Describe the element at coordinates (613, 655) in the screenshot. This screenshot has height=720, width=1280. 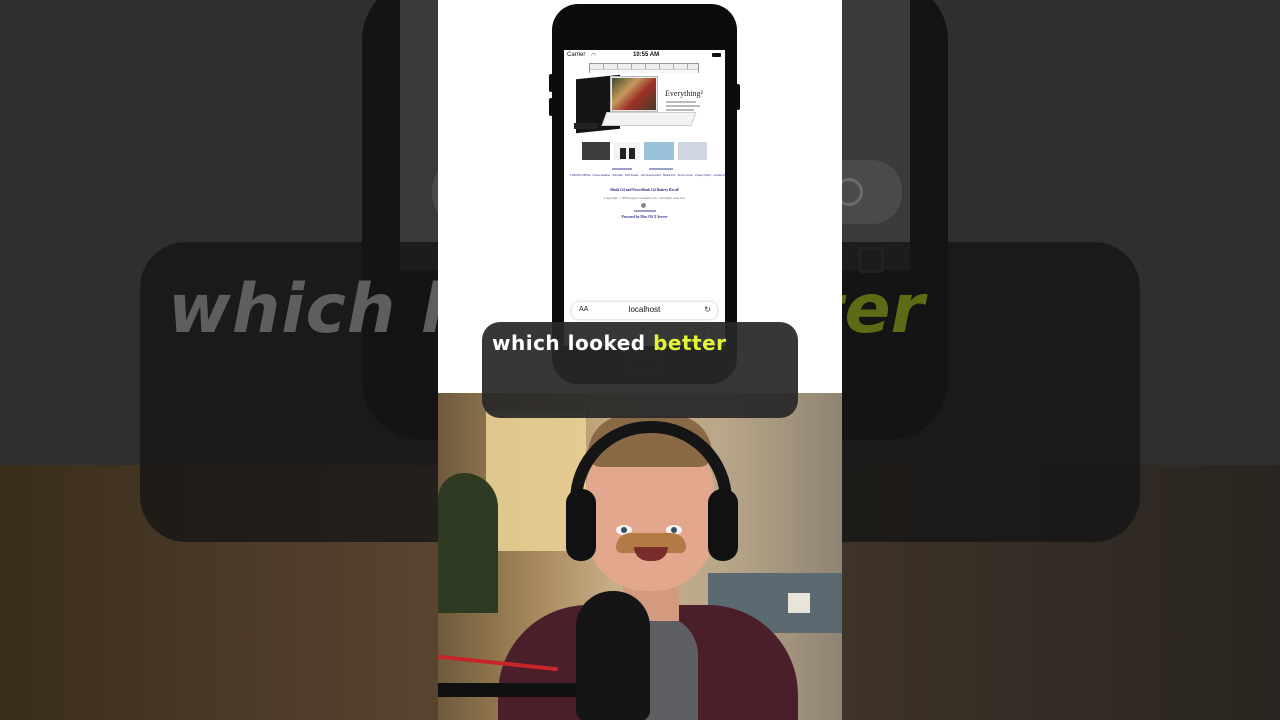
I see `microphone` at that location.